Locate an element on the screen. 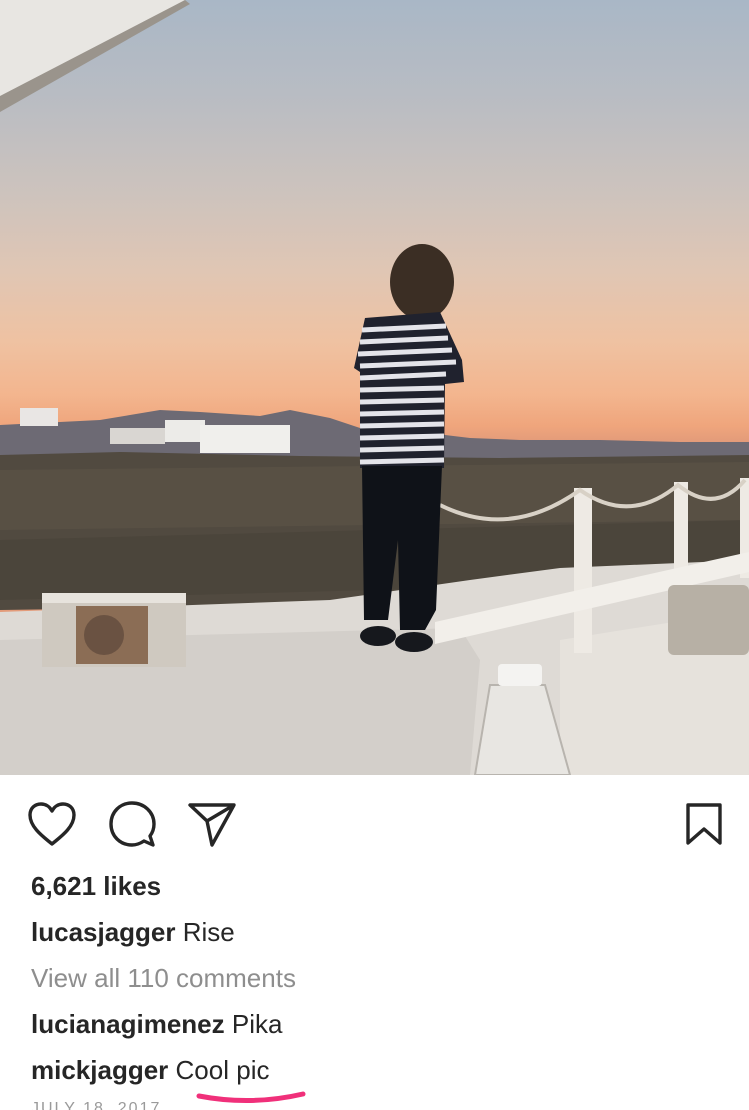 This screenshot has height=1110, width=749. likes-count: 6,621 likes is located at coordinates (96, 886).